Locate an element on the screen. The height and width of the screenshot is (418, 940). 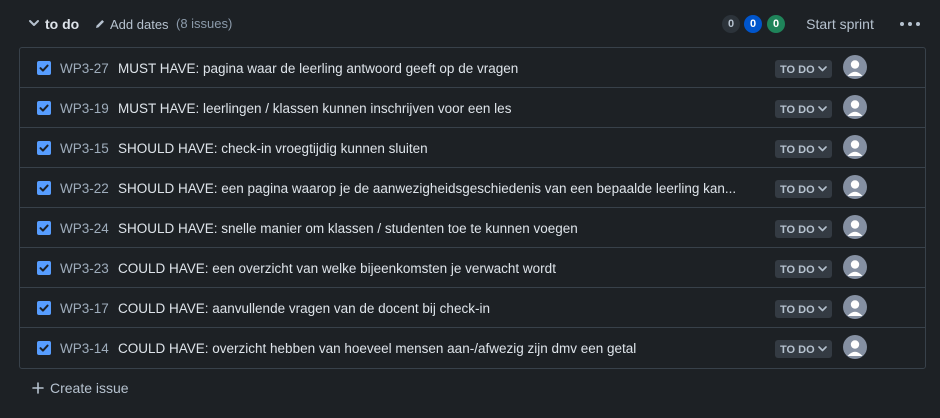
issue-key: WP3-14 is located at coordinates (84, 348).